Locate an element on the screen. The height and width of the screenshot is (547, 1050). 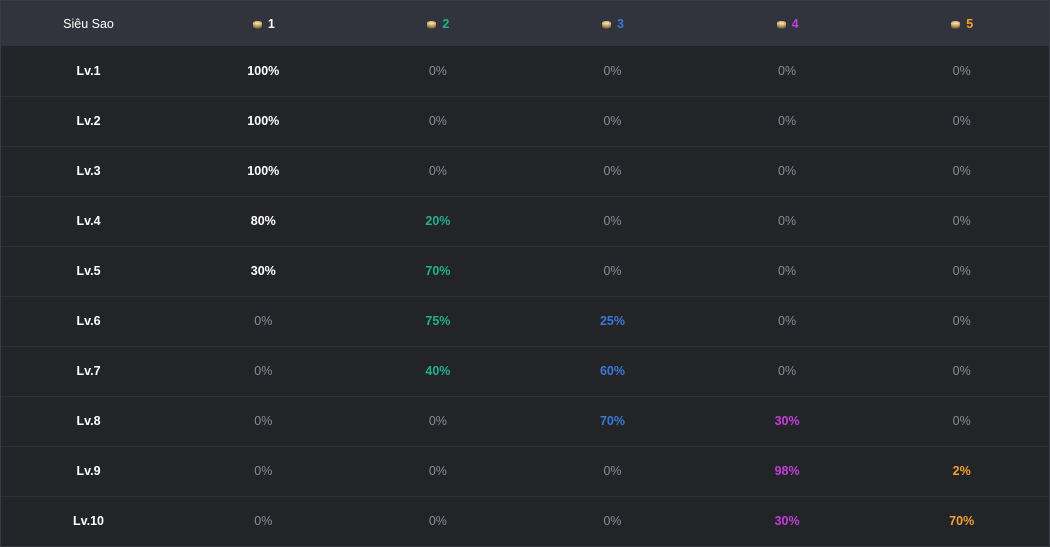
level-cell: Lv.3 is located at coordinates (88, 171).